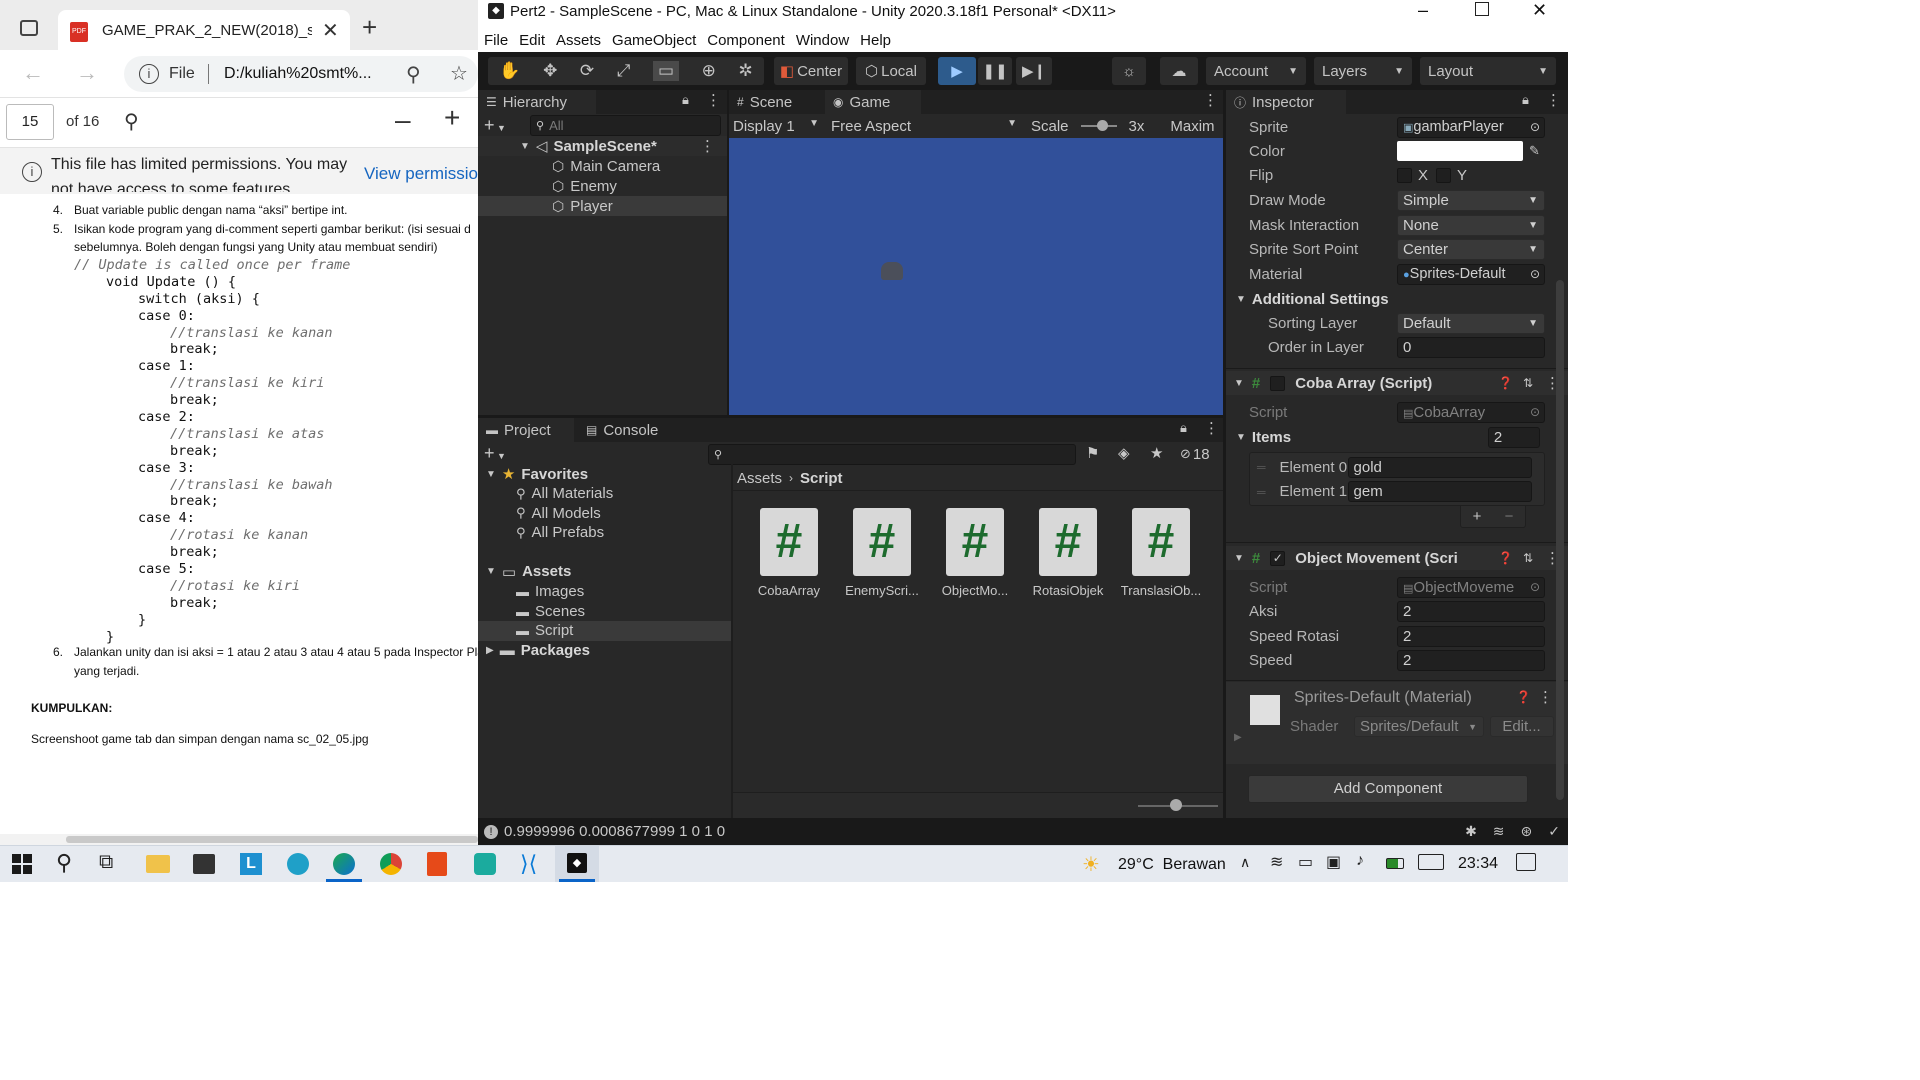  I want to click on script-file: # CobaArray, so click(789, 553).